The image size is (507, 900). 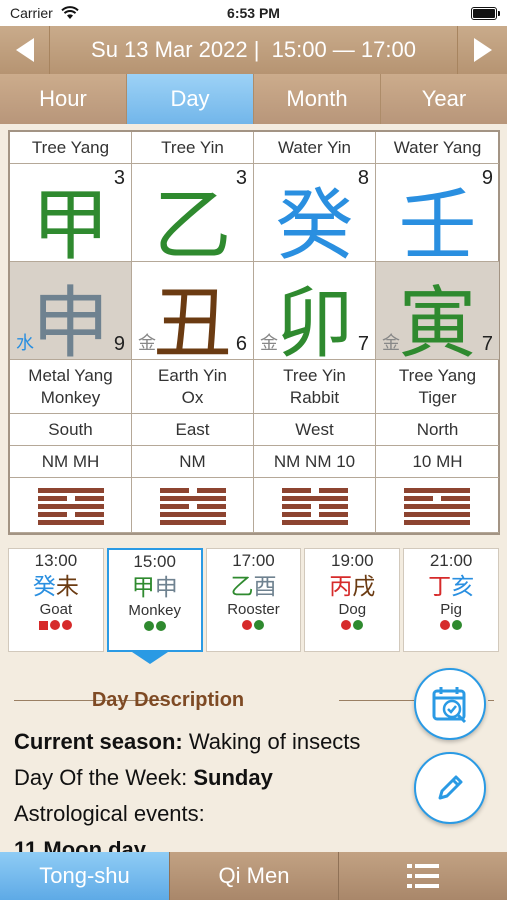 What do you see at coordinates (241, 344) in the screenshot?
I see `branch-number: 6` at bounding box center [241, 344].